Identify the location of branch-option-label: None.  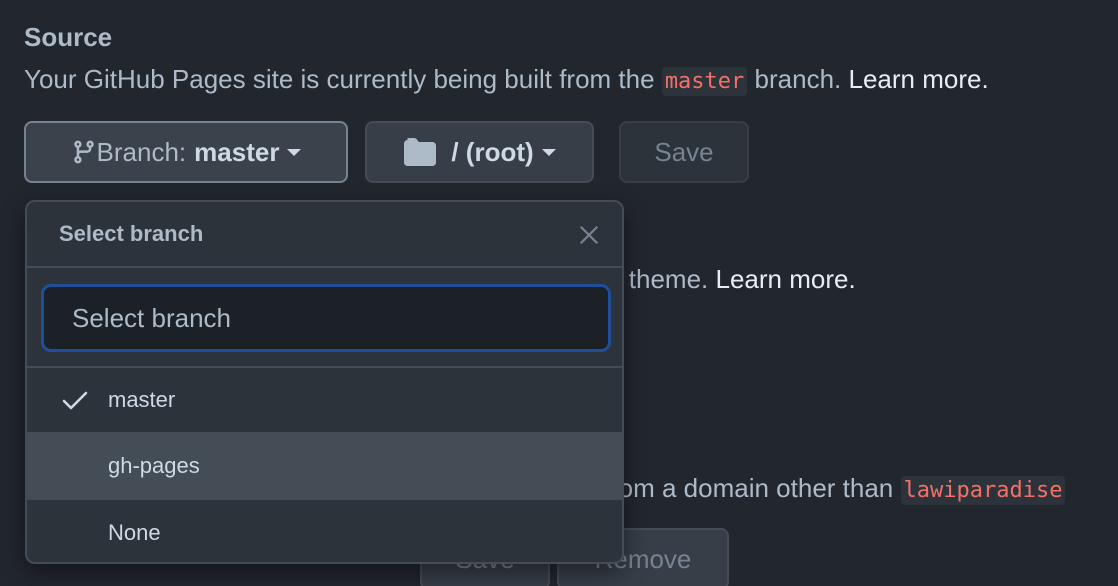
(134, 532).